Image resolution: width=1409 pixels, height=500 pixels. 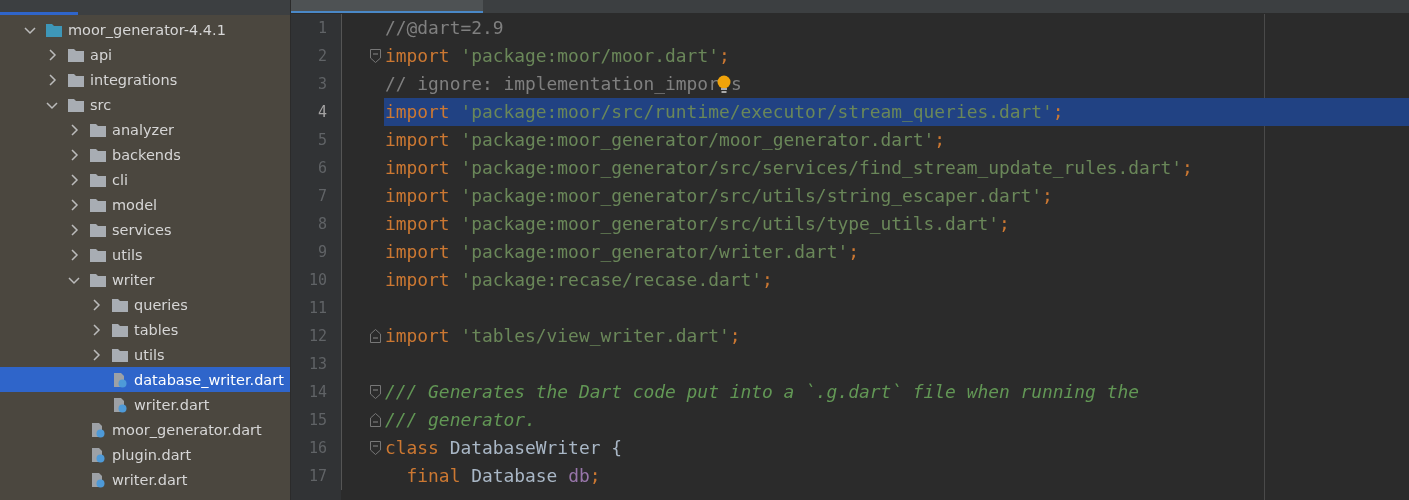 I want to click on code-line: final Database db;, so click(x=503, y=476).